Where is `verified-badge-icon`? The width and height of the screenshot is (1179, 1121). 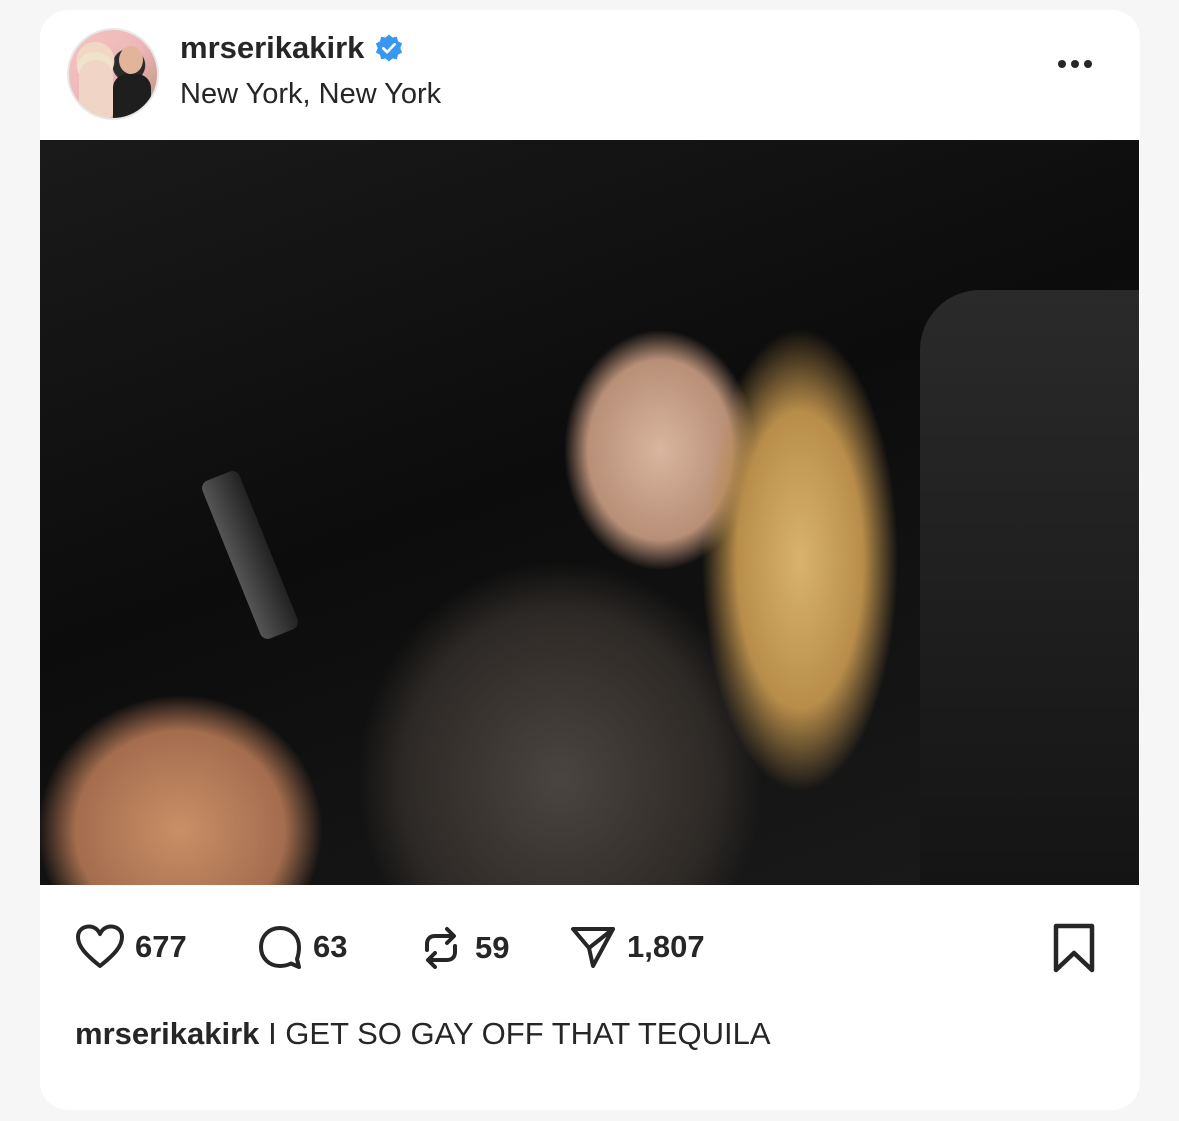
verified-badge-icon is located at coordinates (389, 48).